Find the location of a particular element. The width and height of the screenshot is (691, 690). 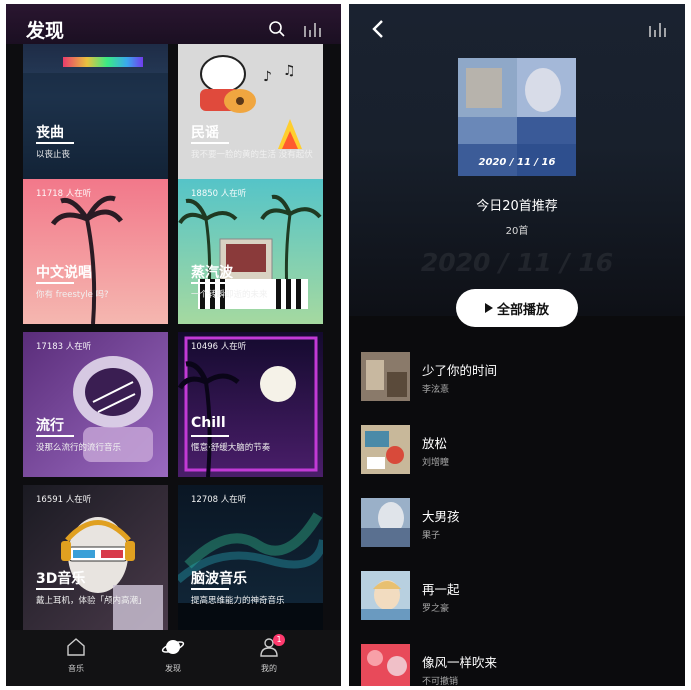

nav-item-discover: 发现 is located at coordinates (173, 655).